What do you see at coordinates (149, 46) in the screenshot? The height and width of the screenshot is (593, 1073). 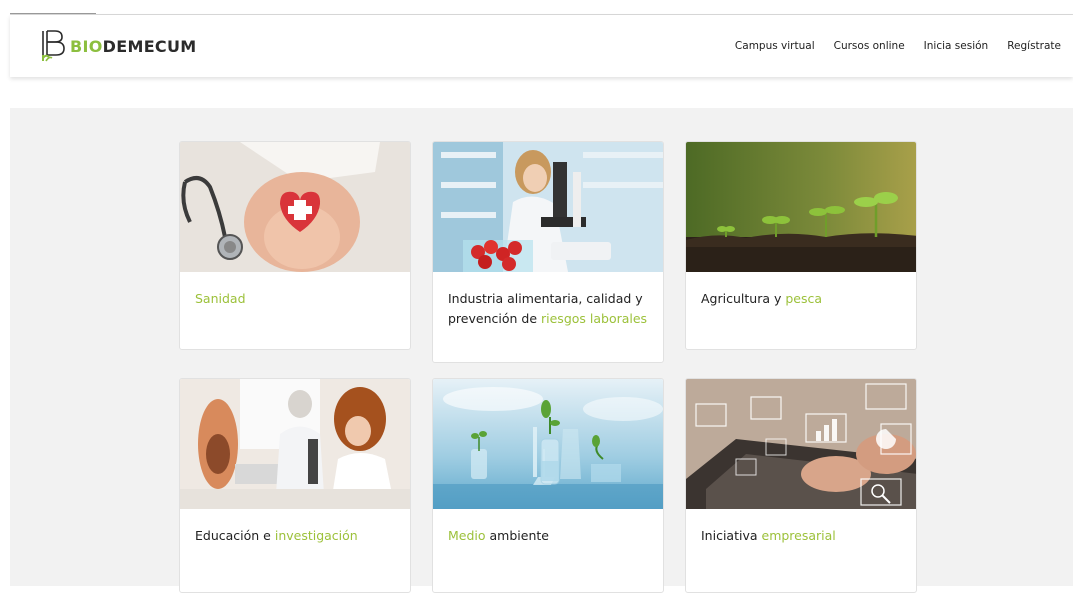 I see `brand-name-suffix: DEMECUM` at bounding box center [149, 46].